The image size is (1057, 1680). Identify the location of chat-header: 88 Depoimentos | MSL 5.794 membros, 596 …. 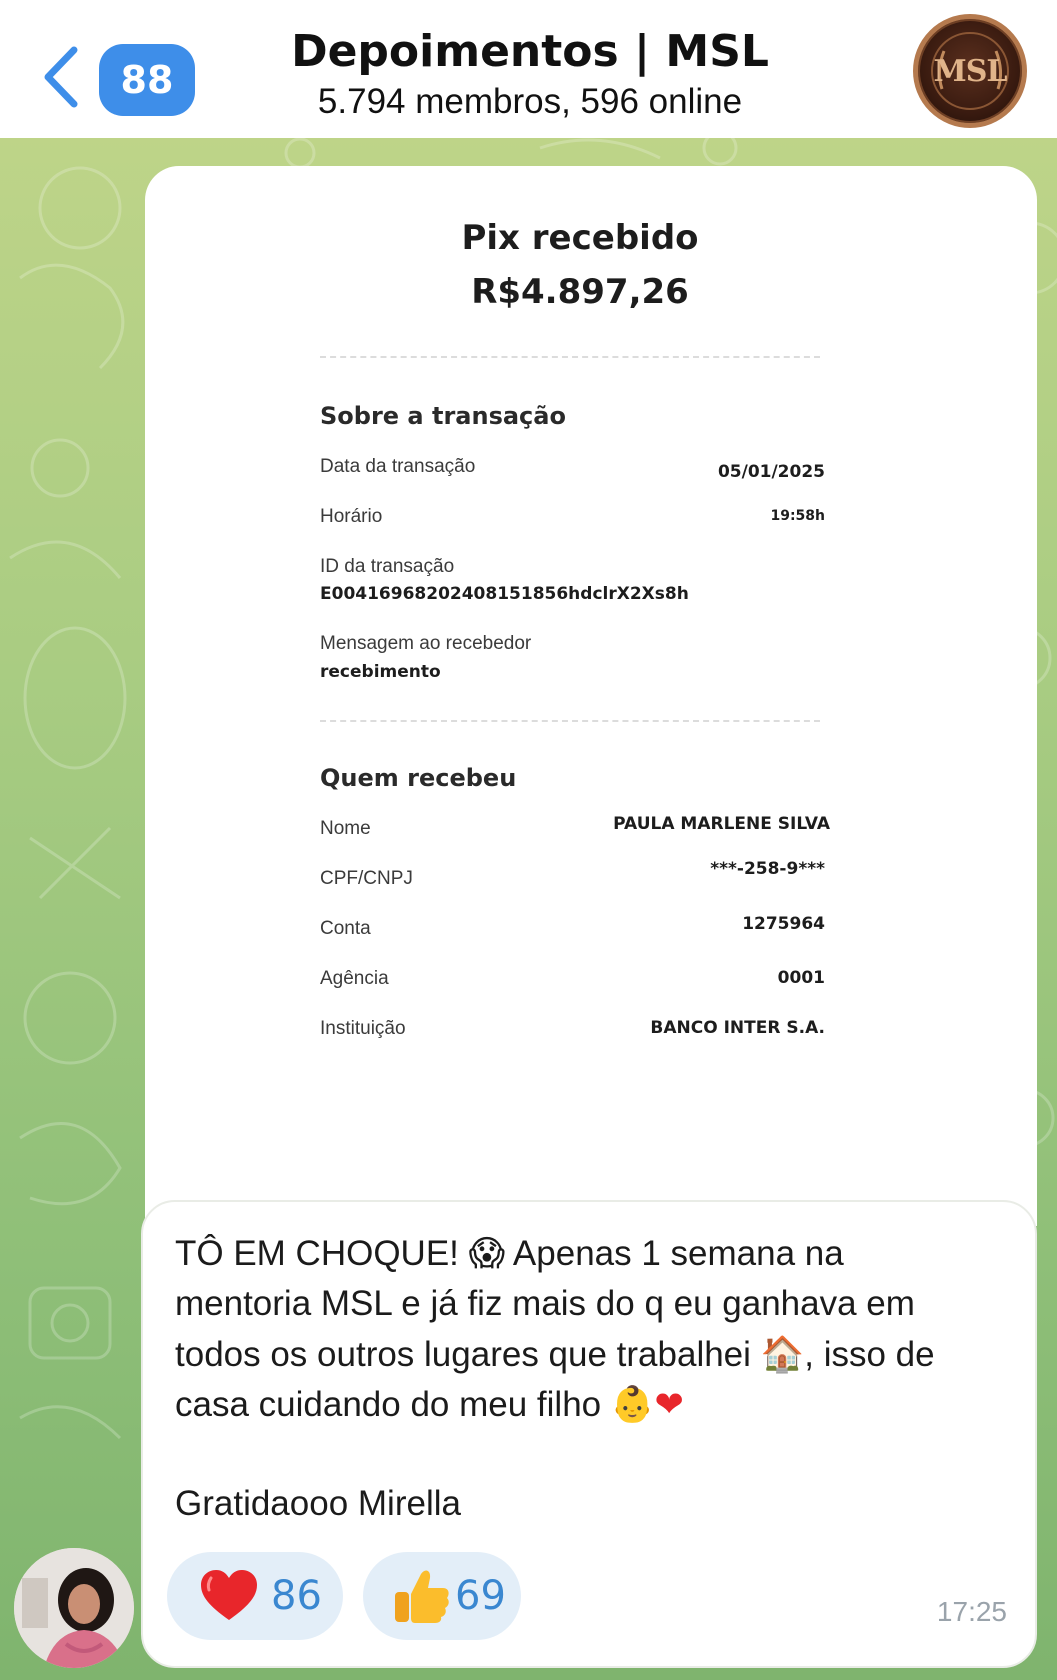
(528, 69).